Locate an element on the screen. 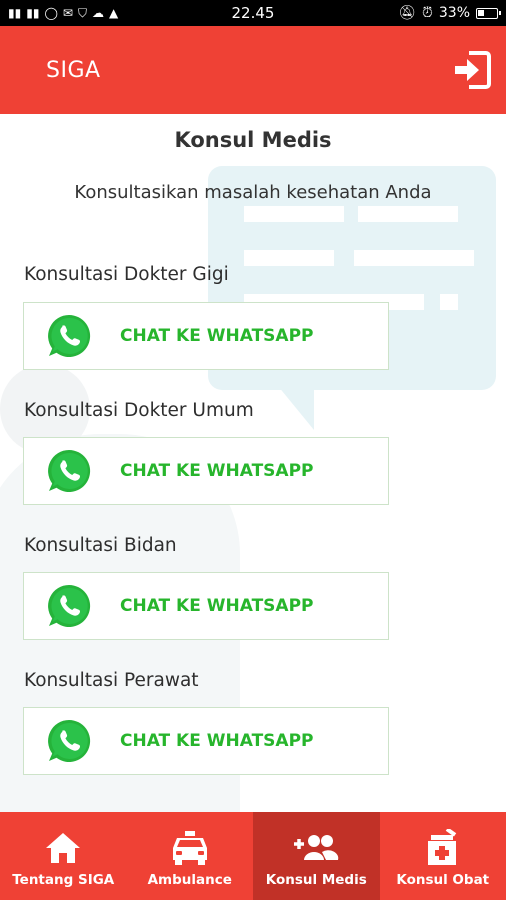 The image size is (506, 900). nav-item-tentang-siga: Tentang SIGA is located at coordinates (63, 856).